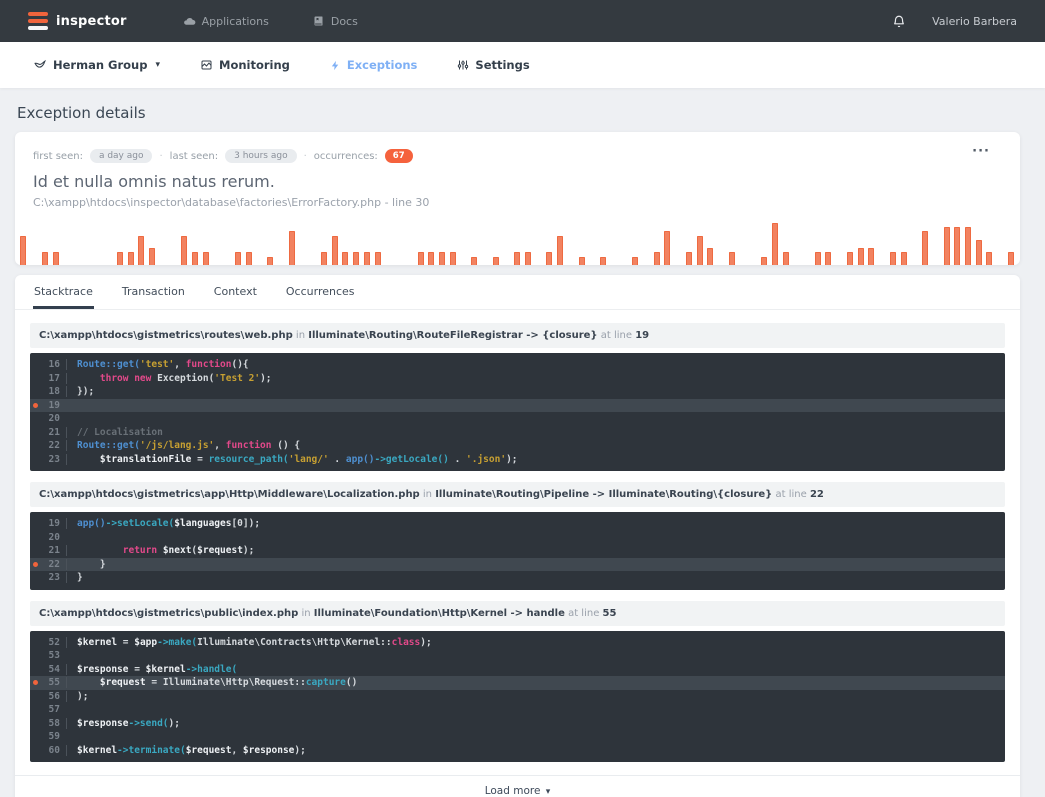 The height and width of the screenshot is (797, 1045). Describe the element at coordinates (183, 446) in the screenshot. I see `code-source: Route::get('/js/lang.js', function () {` at that location.